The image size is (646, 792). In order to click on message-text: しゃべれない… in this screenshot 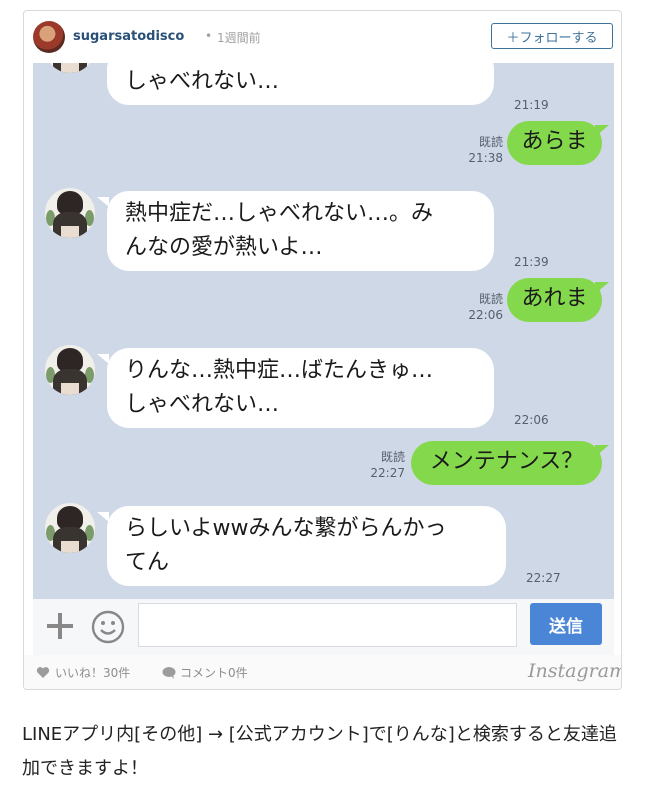, I will do `click(202, 81)`.